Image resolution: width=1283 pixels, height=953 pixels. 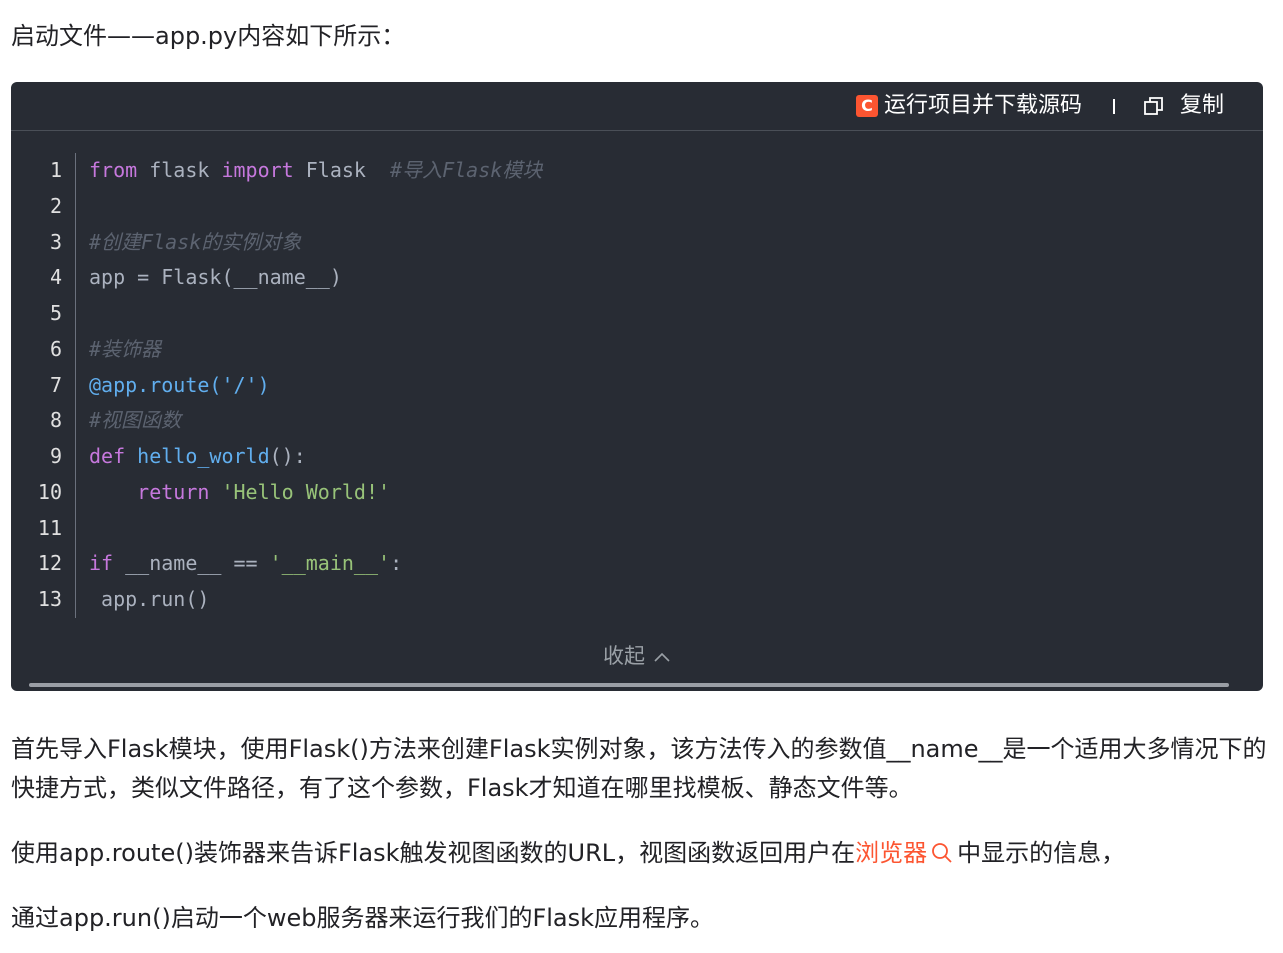 What do you see at coordinates (315, 243) in the screenshot?
I see `code-line: #创建Flask的实例对象` at bounding box center [315, 243].